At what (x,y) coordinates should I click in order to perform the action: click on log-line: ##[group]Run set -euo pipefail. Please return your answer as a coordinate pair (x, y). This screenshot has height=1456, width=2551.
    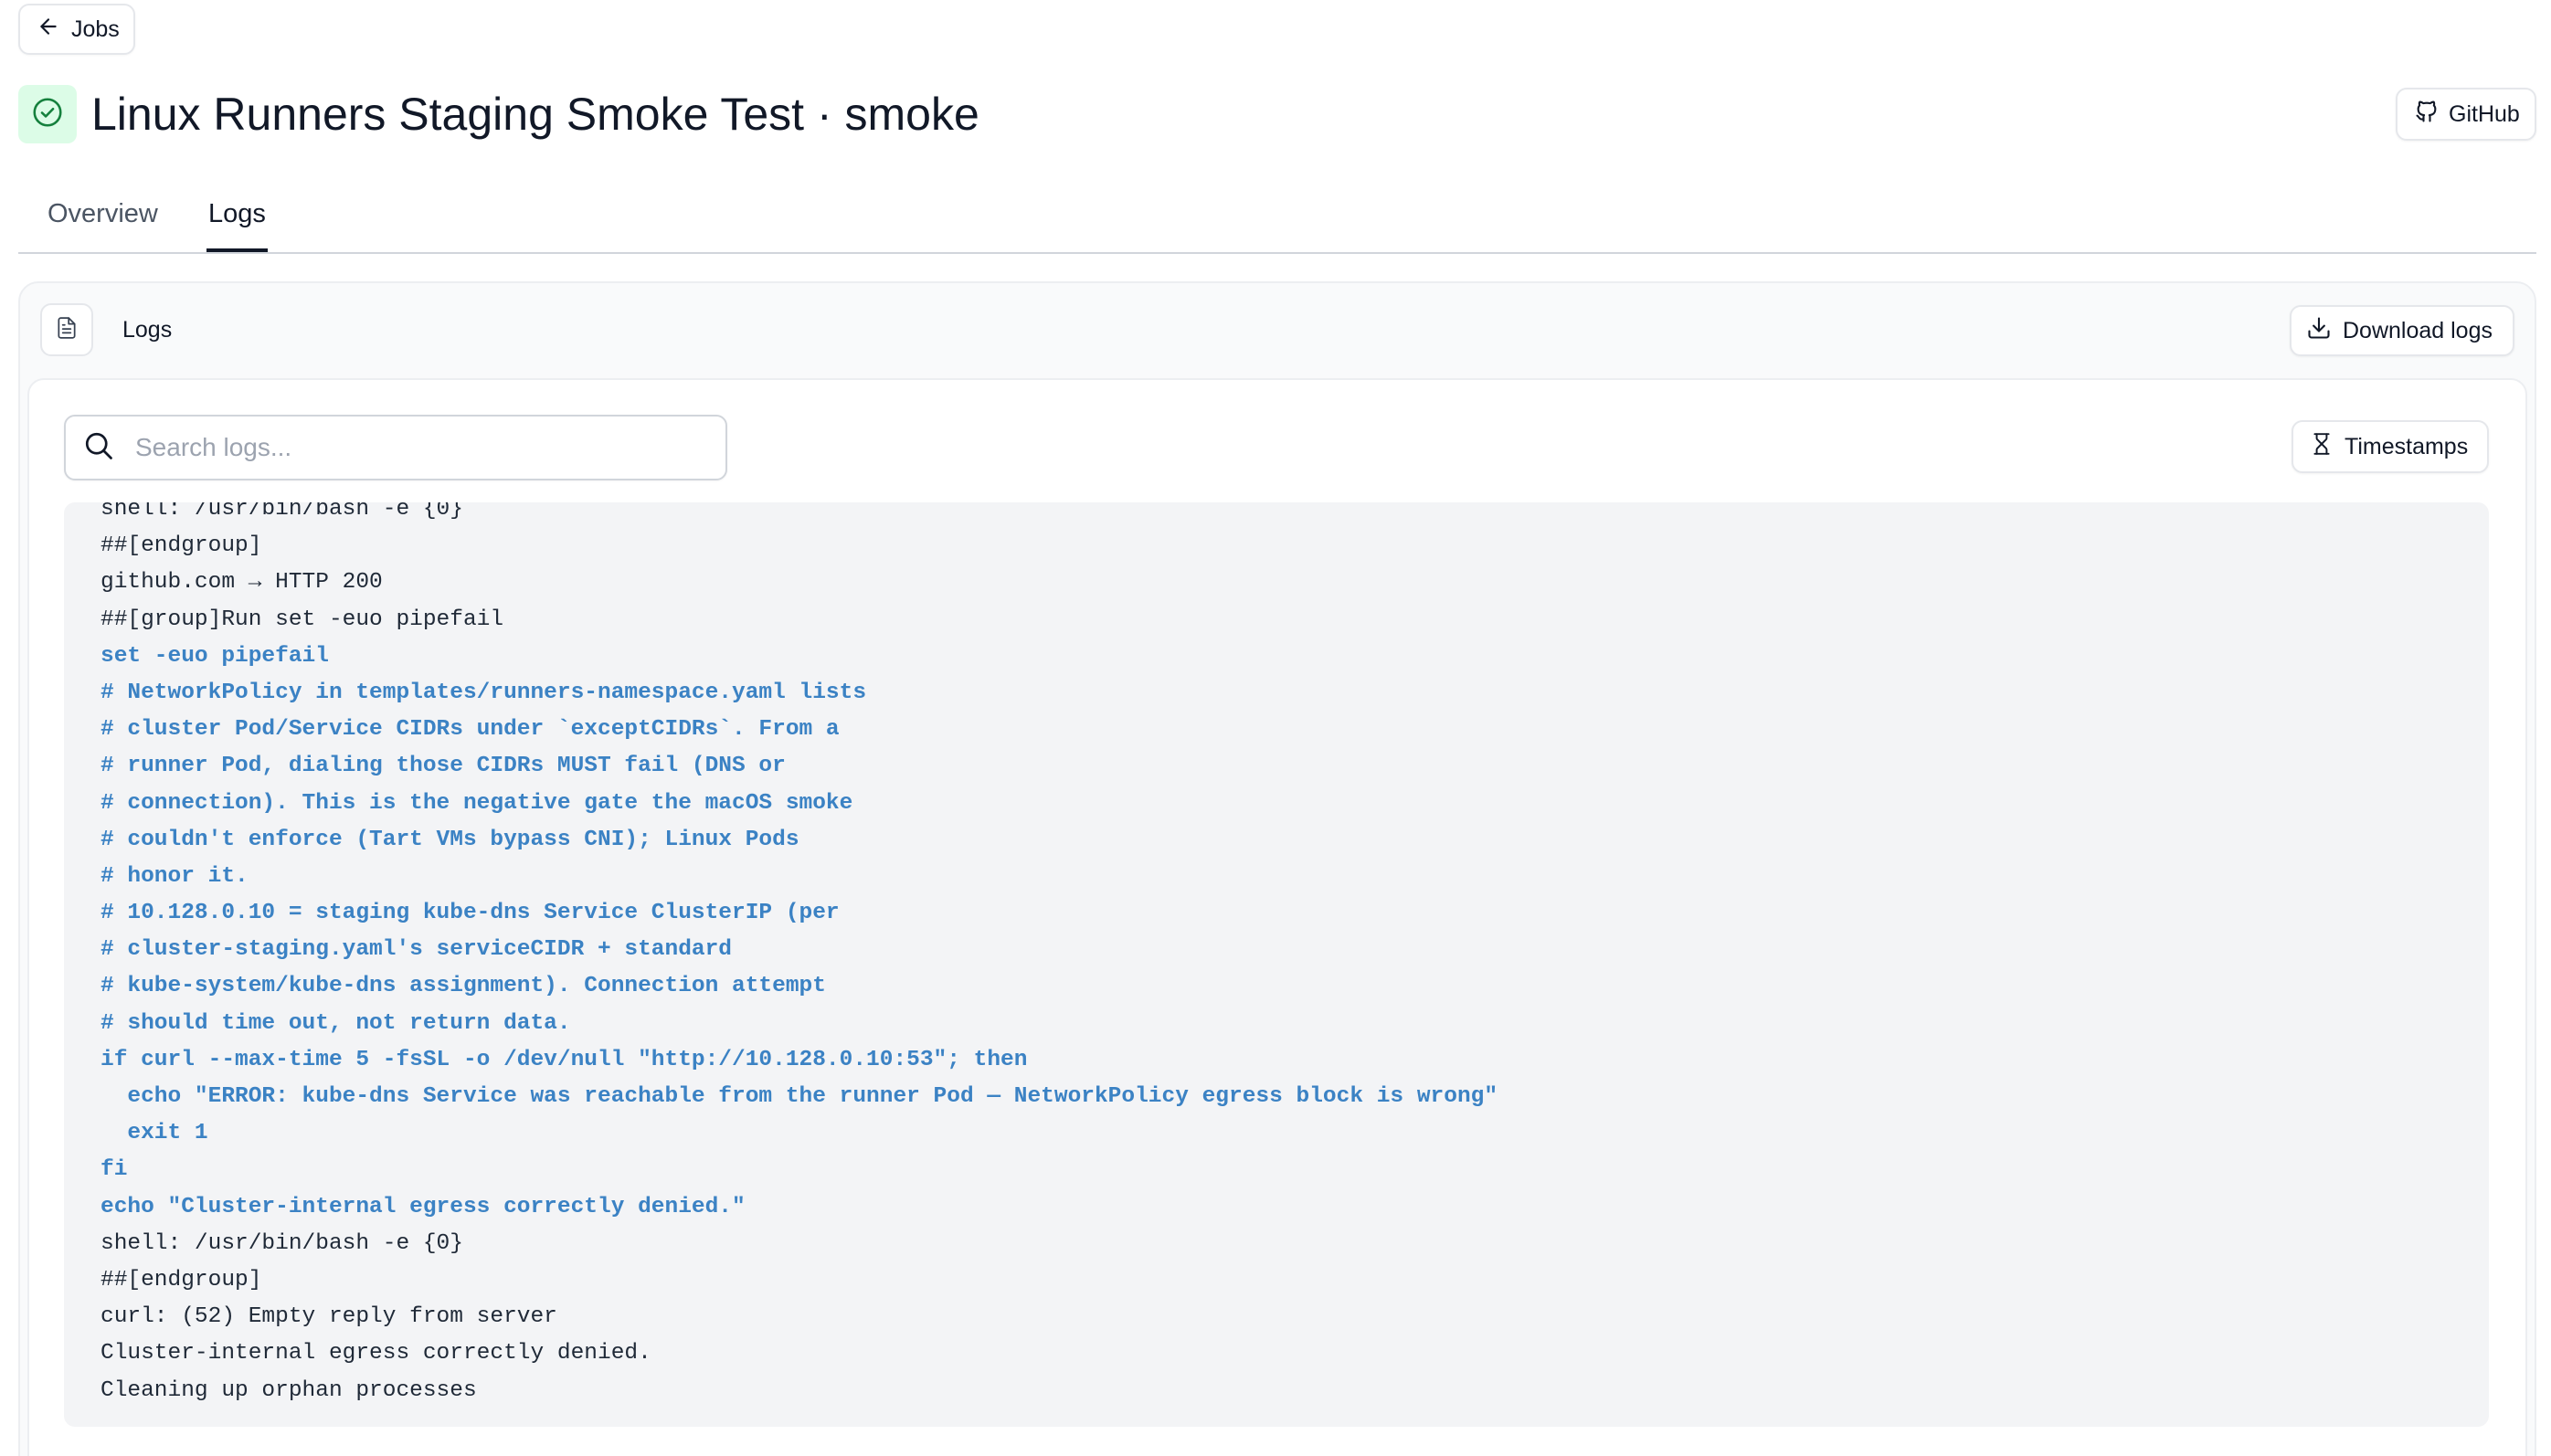
    Looking at the image, I should click on (302, 619).